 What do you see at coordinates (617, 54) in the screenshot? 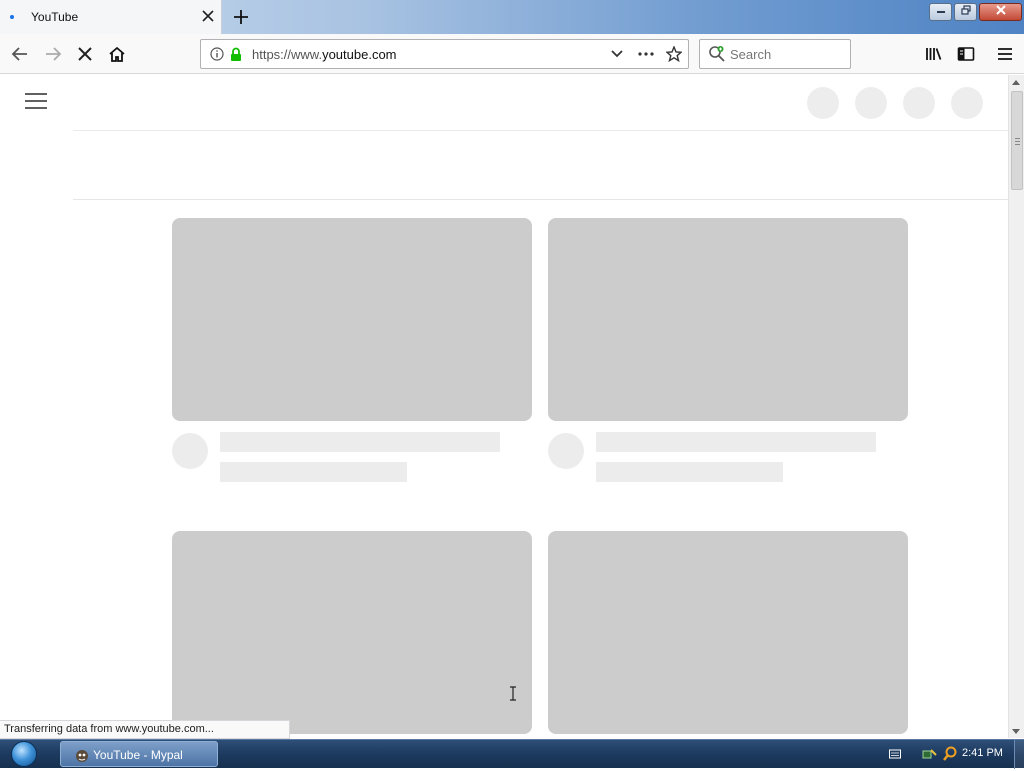
I see `chevron-down-icon` at bounding box center [617, 54].